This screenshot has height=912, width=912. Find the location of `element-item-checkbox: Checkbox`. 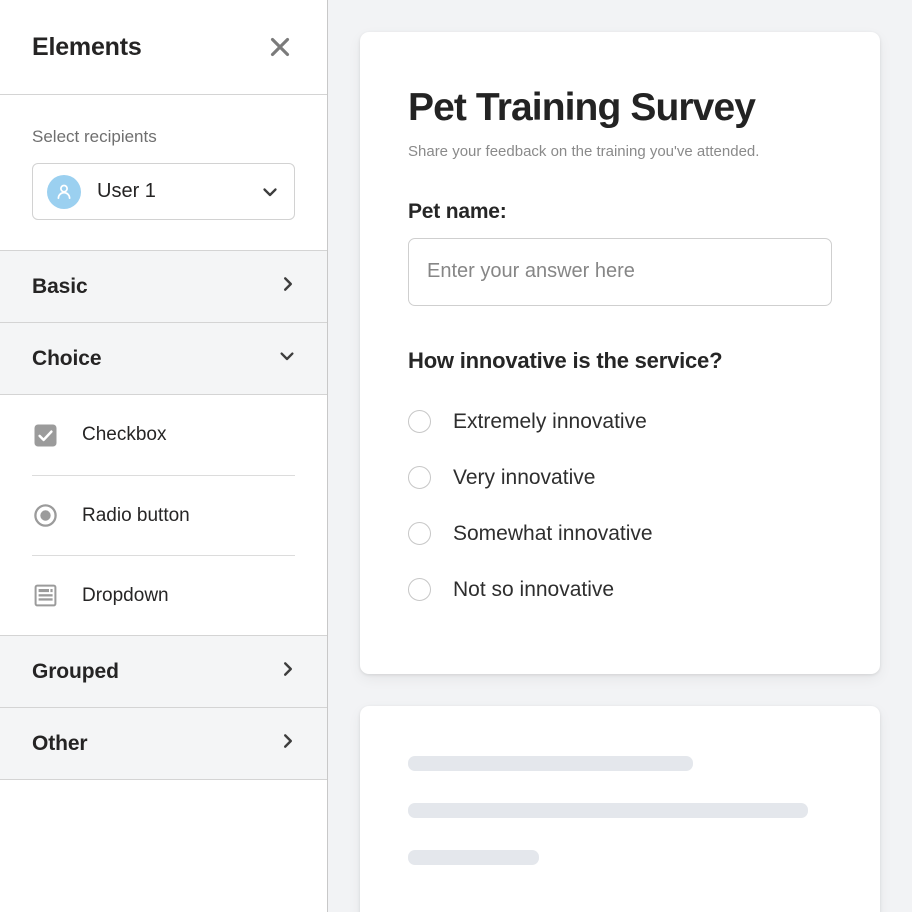

element-item-checkbox: Checkbox is located at coordinates (163, 435).